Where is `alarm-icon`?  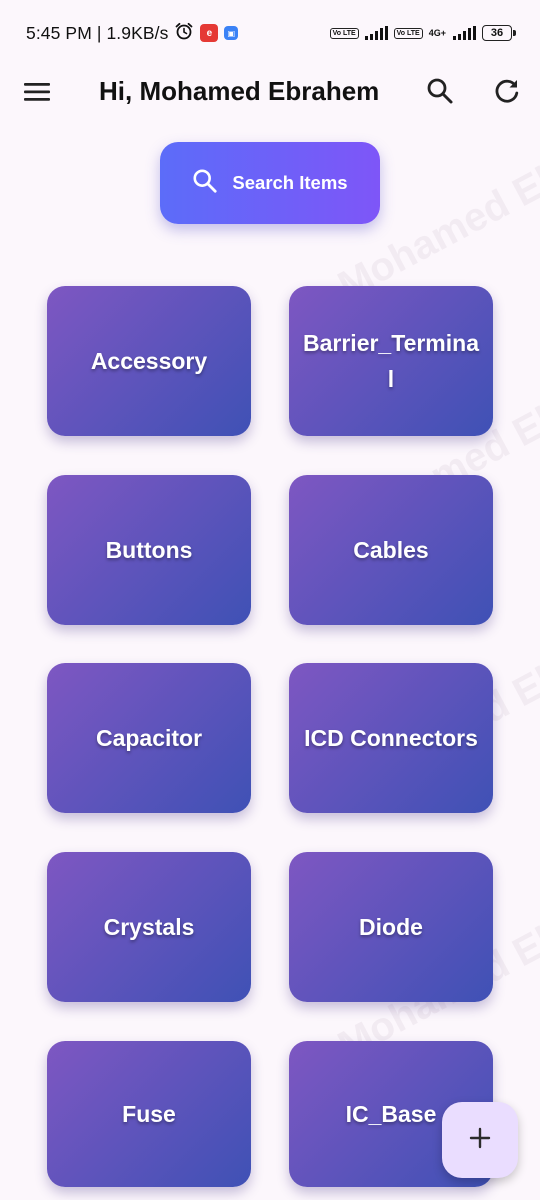
alarm-icon is located at coordinates (184, 33).